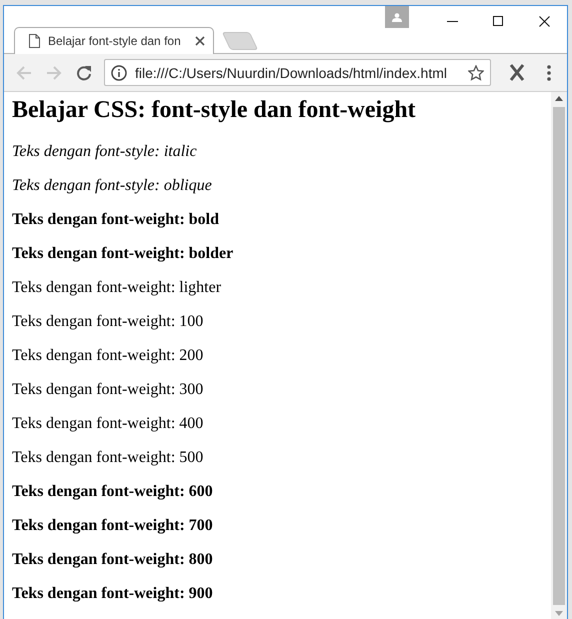 The image size is (572, 619). I want to click on address-bar: file:///C:/Users/Nuurdin/Downloads/html/index.html, so click(297, 72).